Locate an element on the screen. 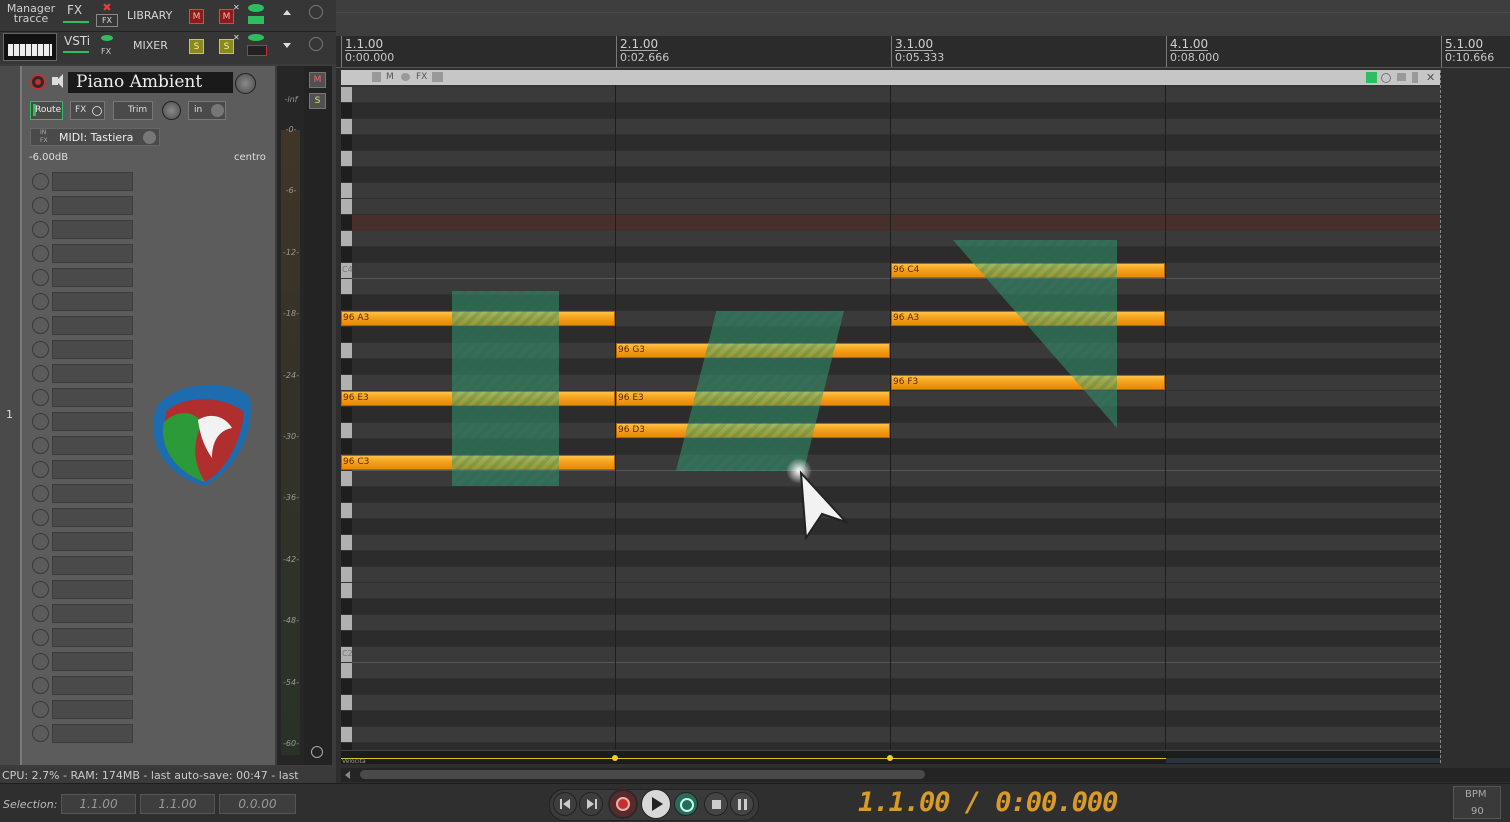 The width and height of the screenshot is (1510, 822). solo-all-button: S is located at coordinates (196, 46).